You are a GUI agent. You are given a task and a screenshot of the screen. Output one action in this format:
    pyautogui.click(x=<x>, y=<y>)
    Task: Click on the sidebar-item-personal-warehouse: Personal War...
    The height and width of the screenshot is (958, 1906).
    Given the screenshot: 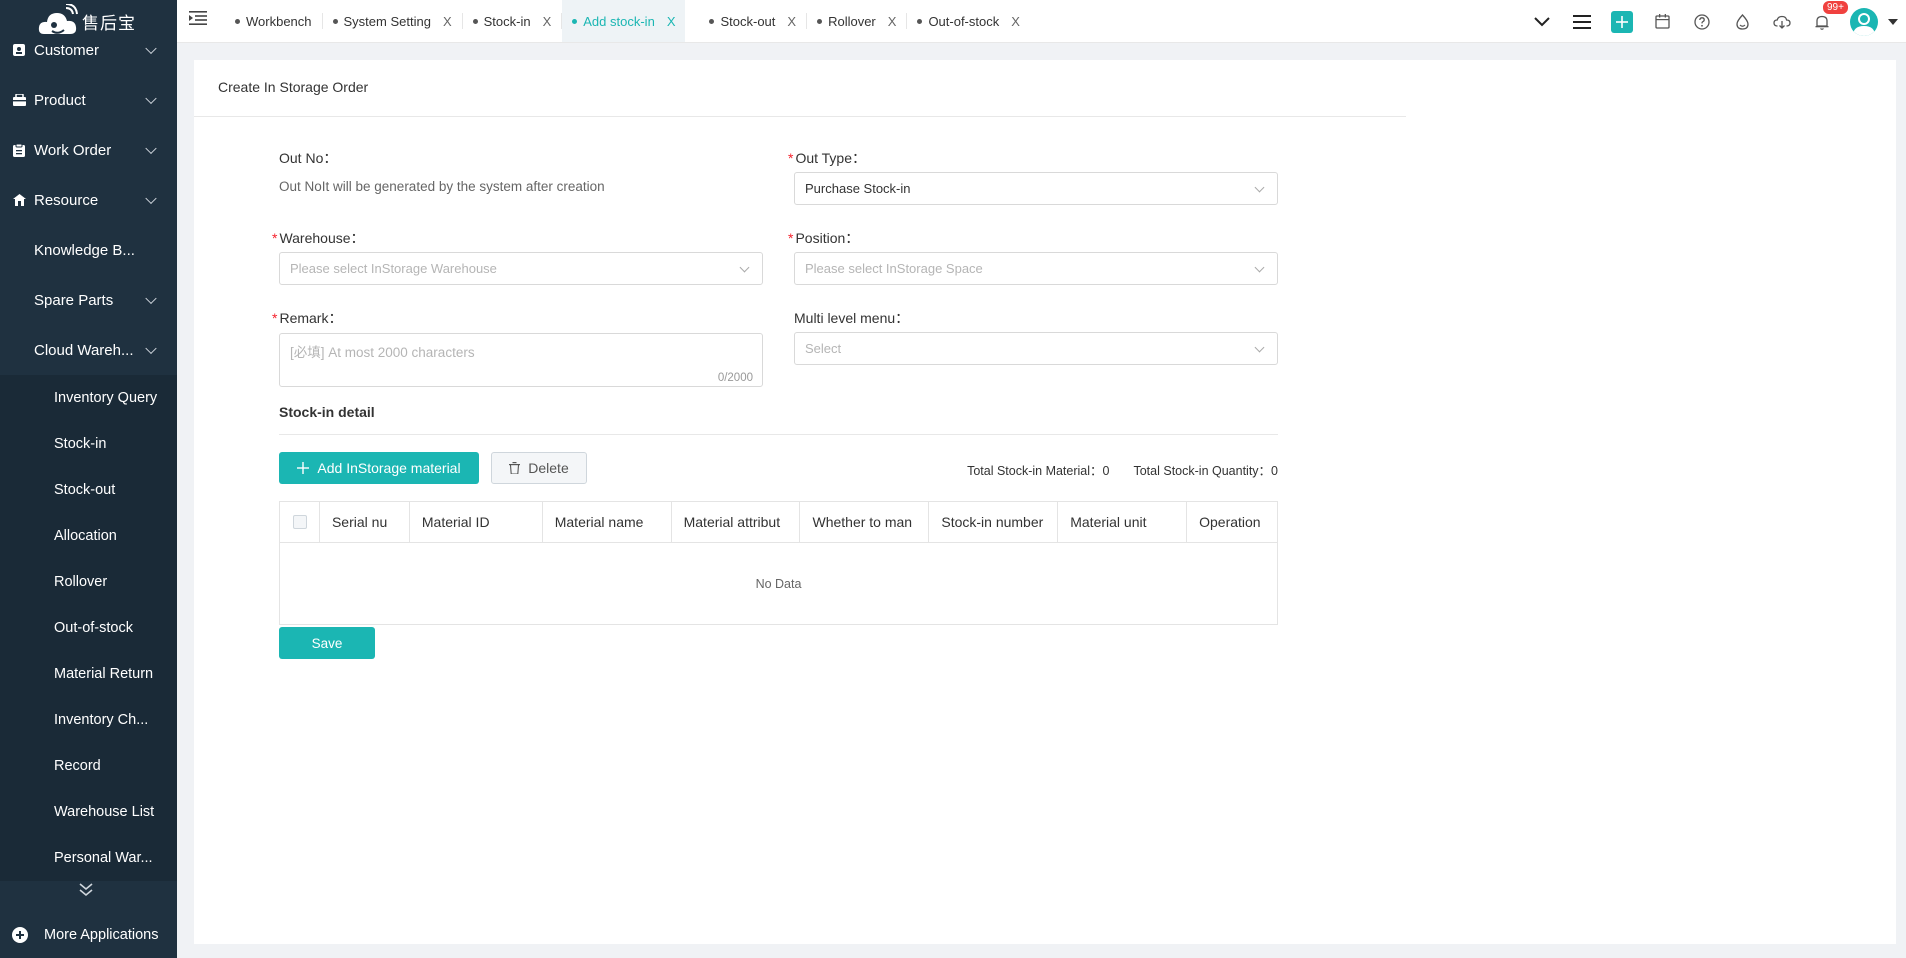 What is the action you would take?
    pyautogui.click(x=88, y=858)
    